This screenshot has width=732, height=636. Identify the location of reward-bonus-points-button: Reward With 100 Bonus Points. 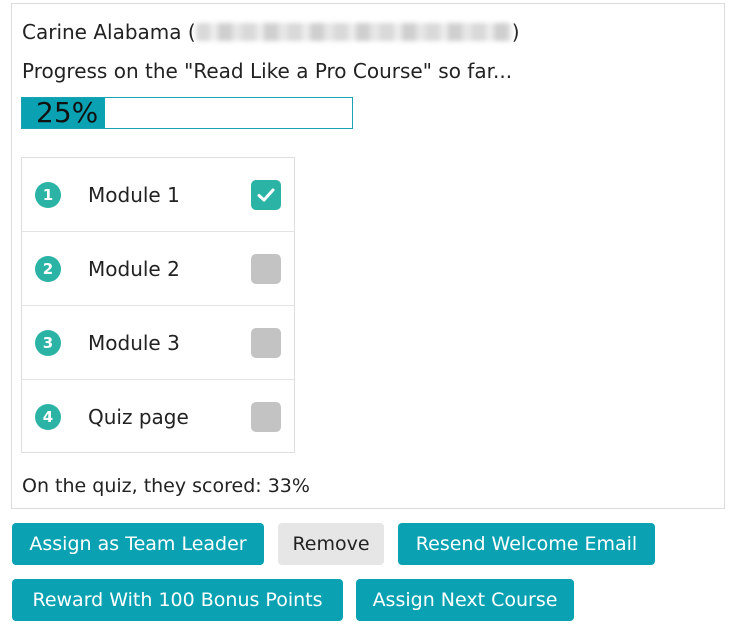
(177, 600).